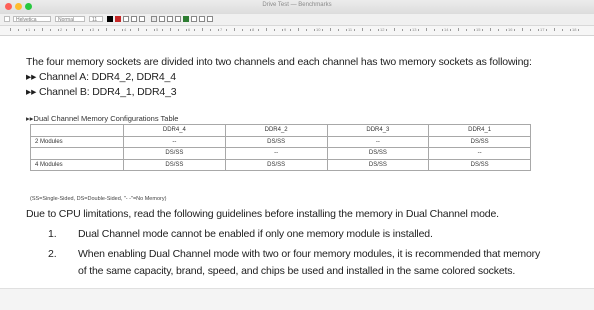 The width and height of the screenshot is (594, 310). I want to click on ruler-label: 18, so click(574, 29).